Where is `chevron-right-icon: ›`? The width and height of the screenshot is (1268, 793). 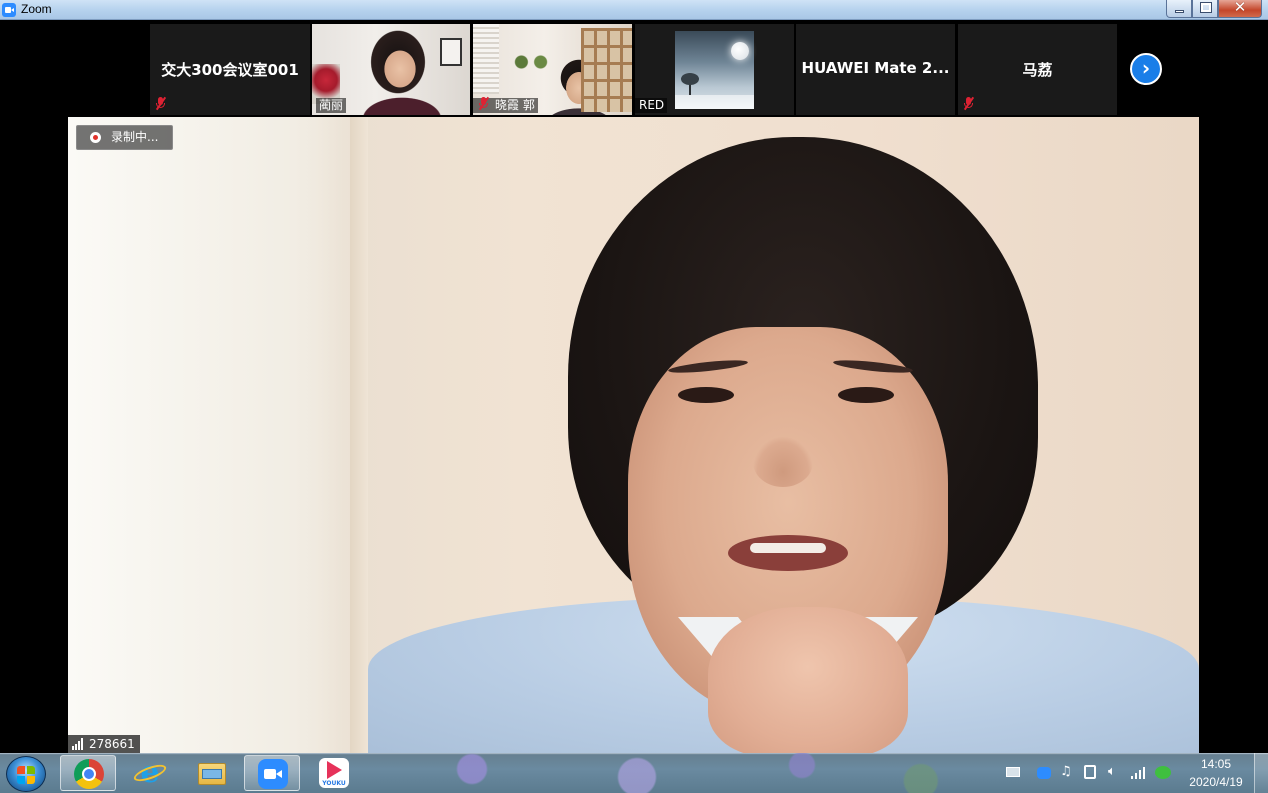
chevron-right-icon: › is located at coordinates (1146, 68).